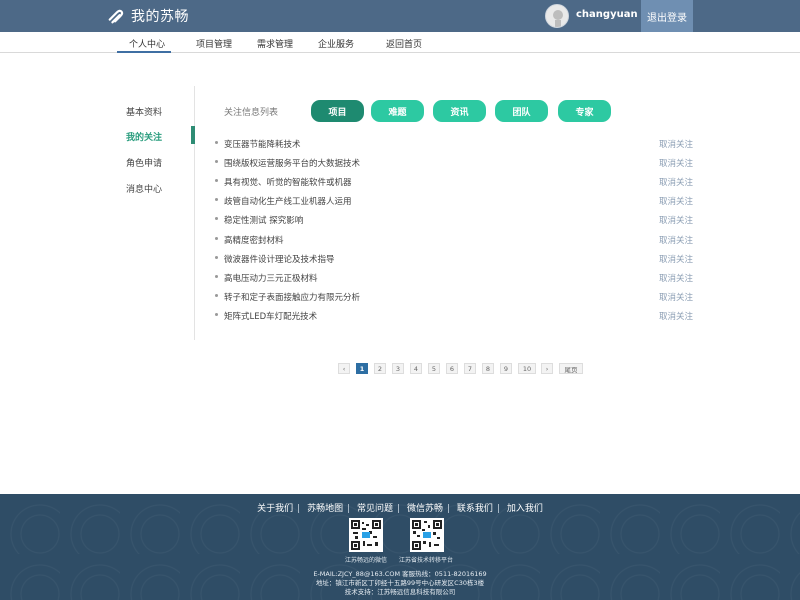 The height and width of the screenshot is (600, 800). What do you see at coordinates (344, 368) in the screenshot?
I see `prev-page-button: ‹` at bounding box center [344, 368].